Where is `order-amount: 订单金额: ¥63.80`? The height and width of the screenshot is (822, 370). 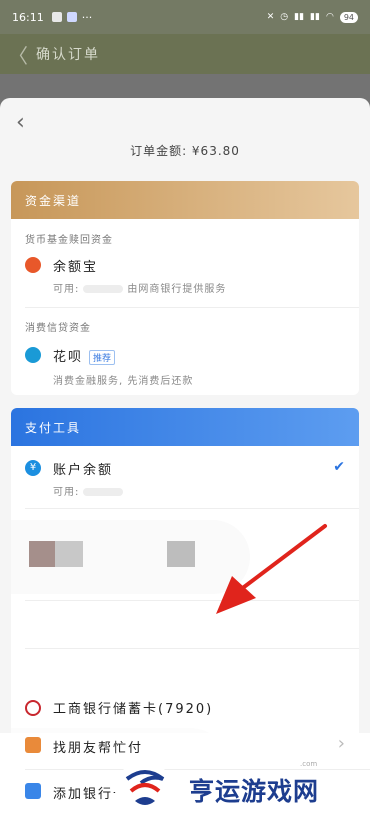 order-amount: 订单金额: ¥63.80 is located at coordinates (185, 151).